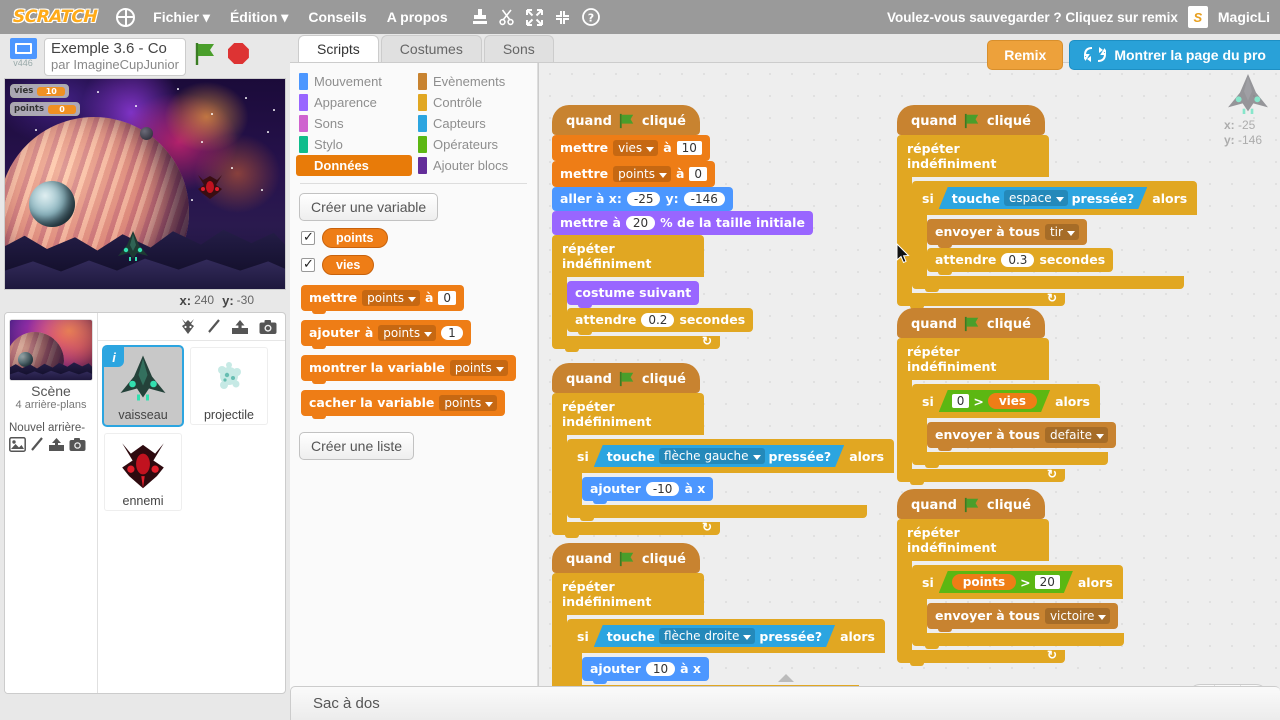  Describe the element at coordinates (354, 144) in the screenshot. I see `category-stylo: Stylo` at that location.